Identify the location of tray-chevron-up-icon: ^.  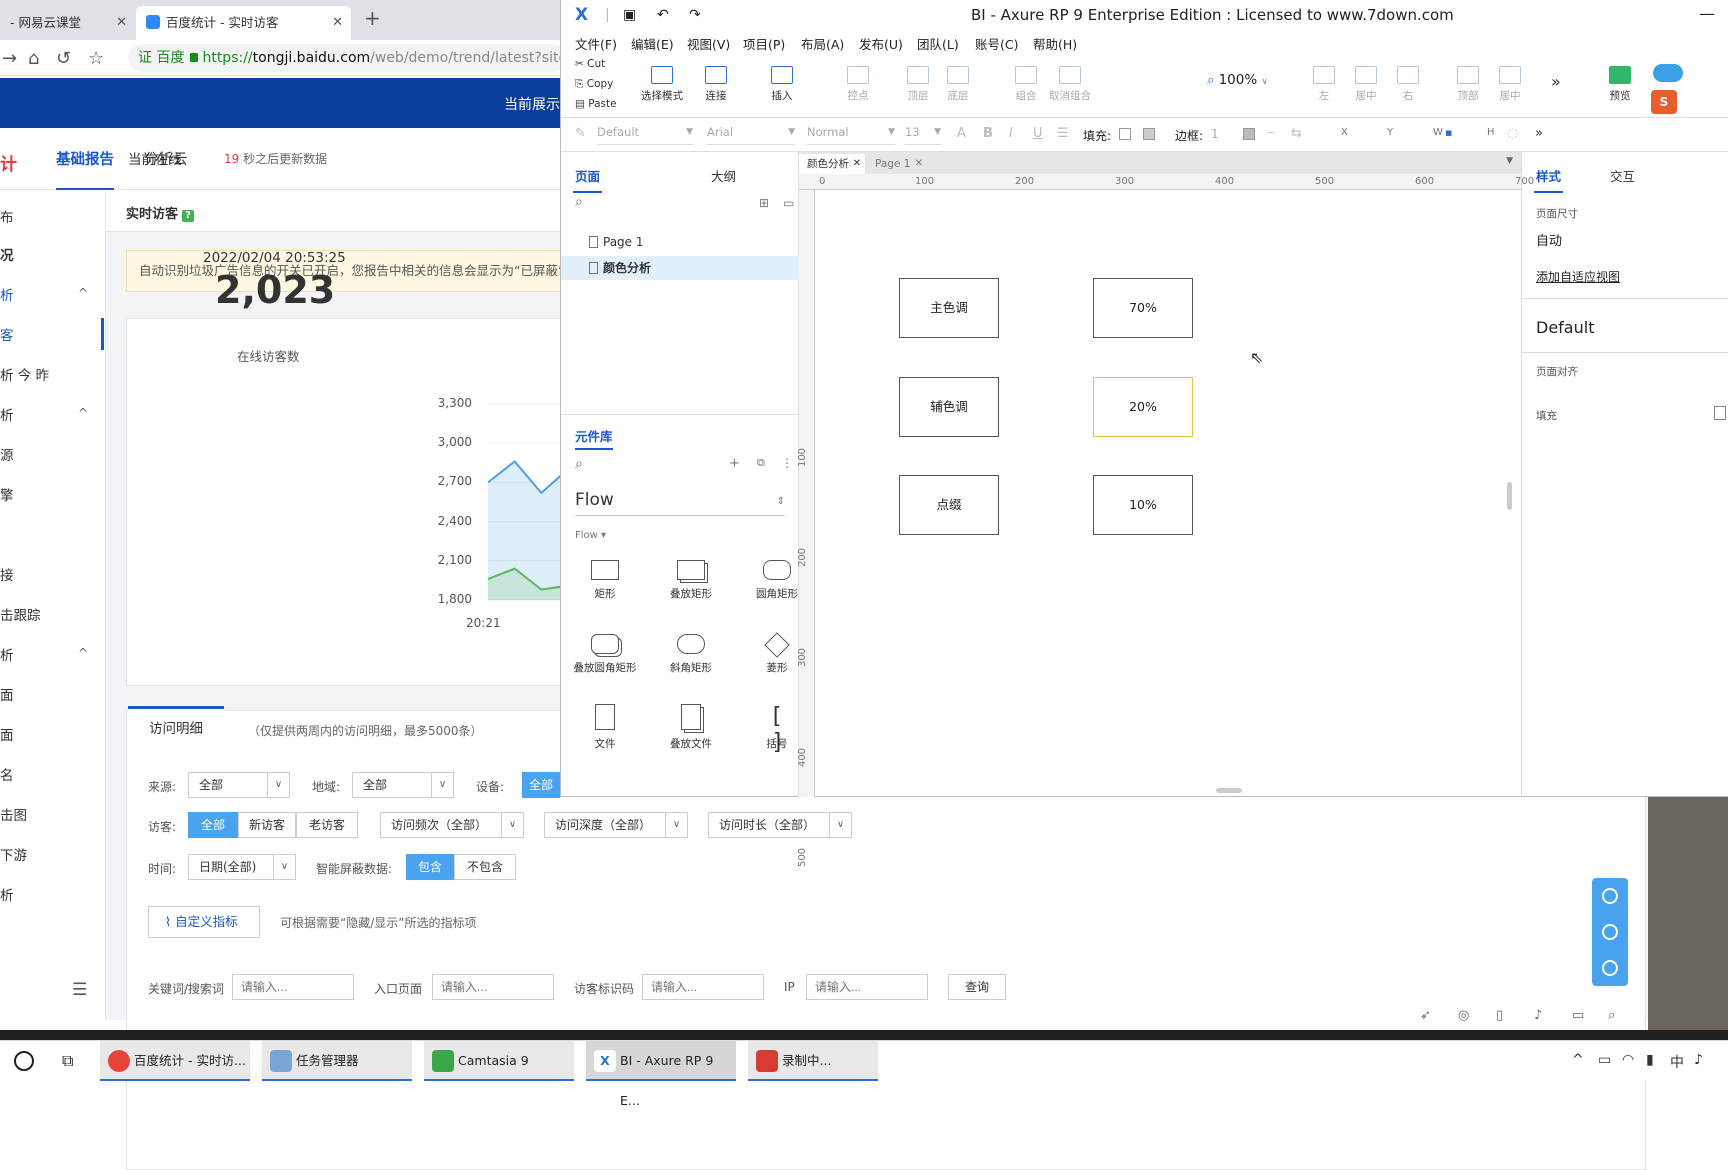
(1578, 1060).